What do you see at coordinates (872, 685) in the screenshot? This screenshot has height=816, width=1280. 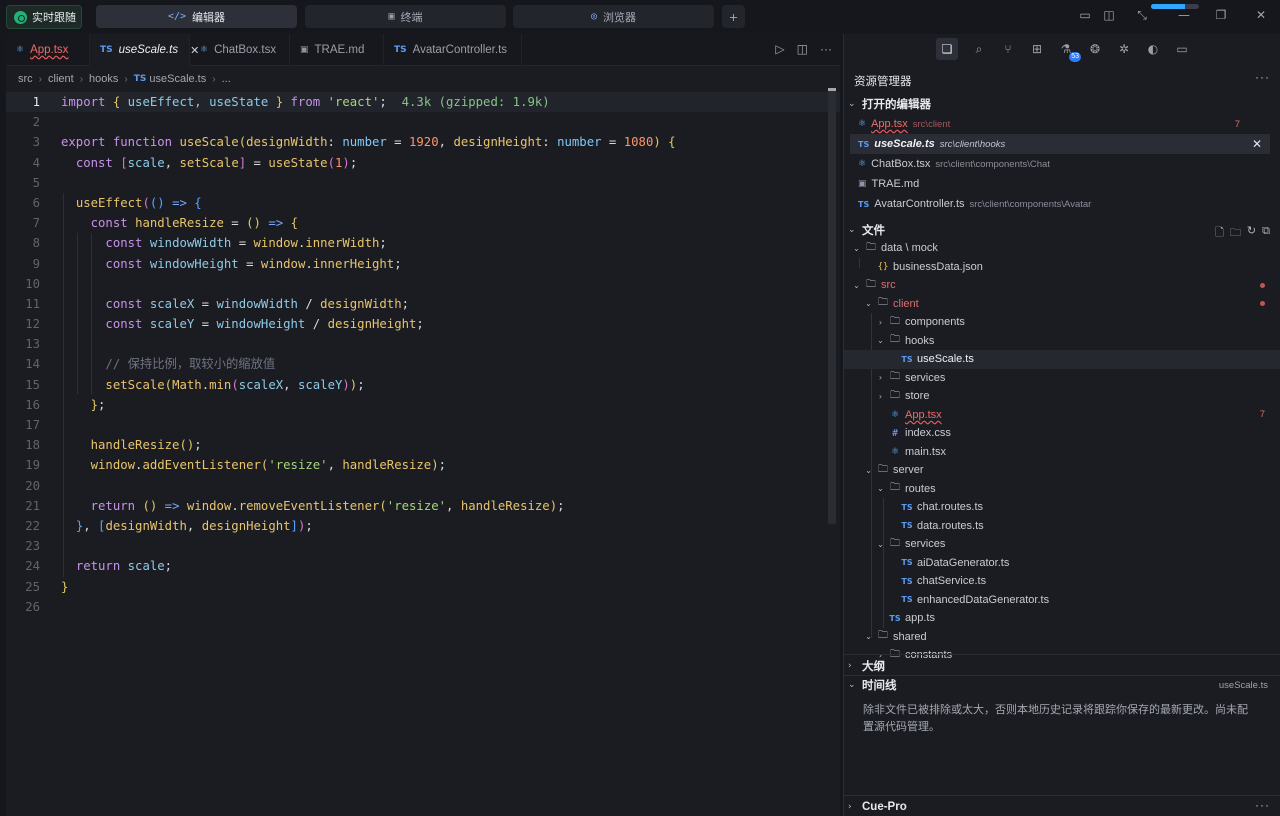 I see `timeline-header: ⌄ 时间线` at bounding box center [872, 685].